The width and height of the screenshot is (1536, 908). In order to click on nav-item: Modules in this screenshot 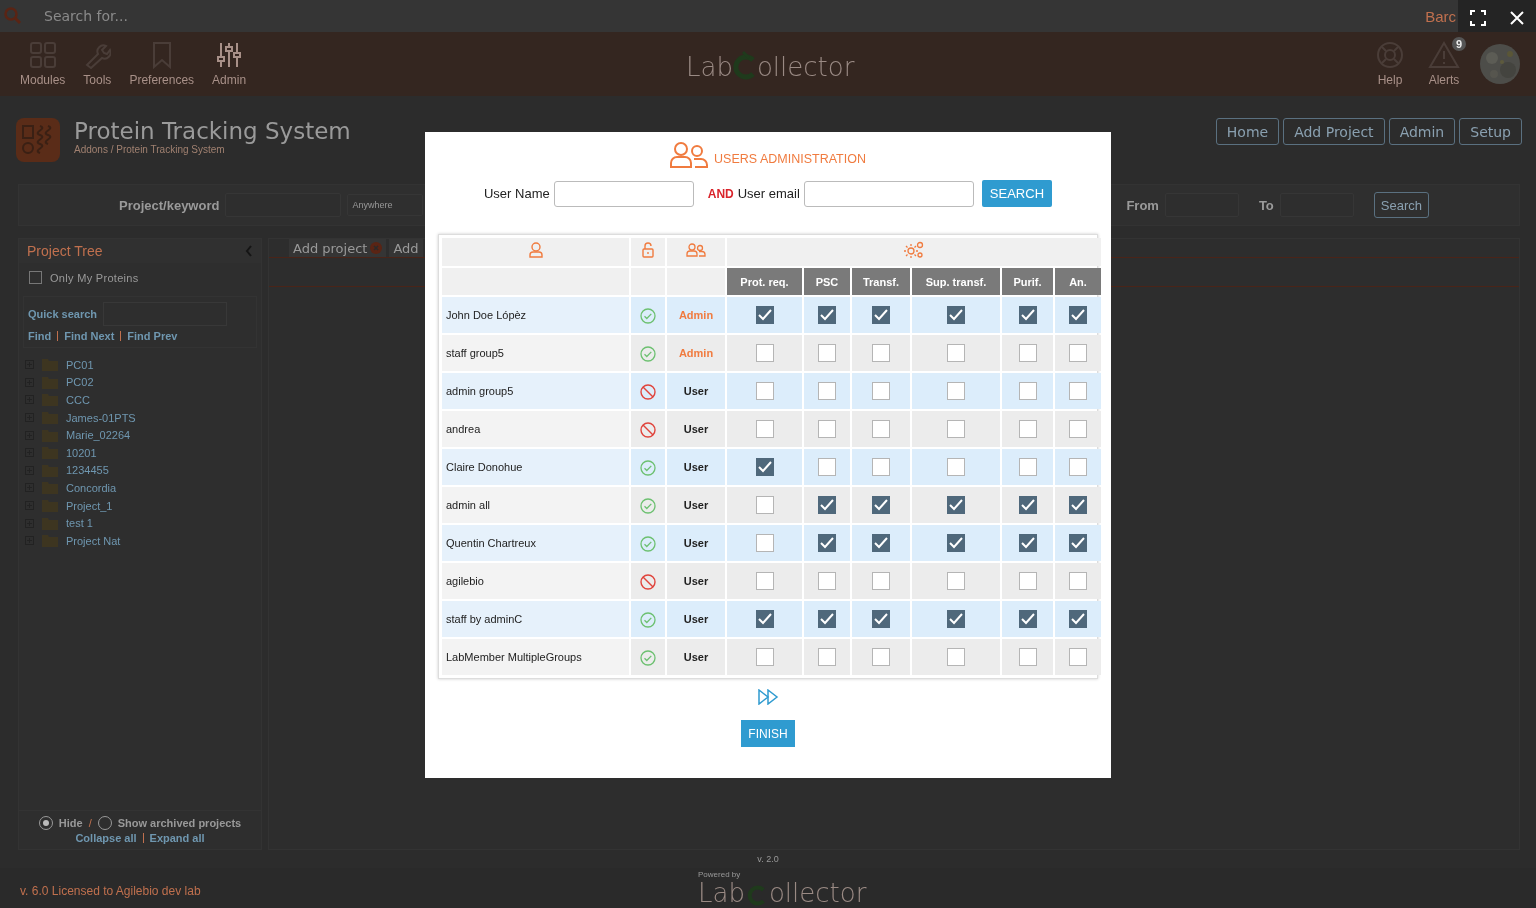, I will do `click(43, 64)`.